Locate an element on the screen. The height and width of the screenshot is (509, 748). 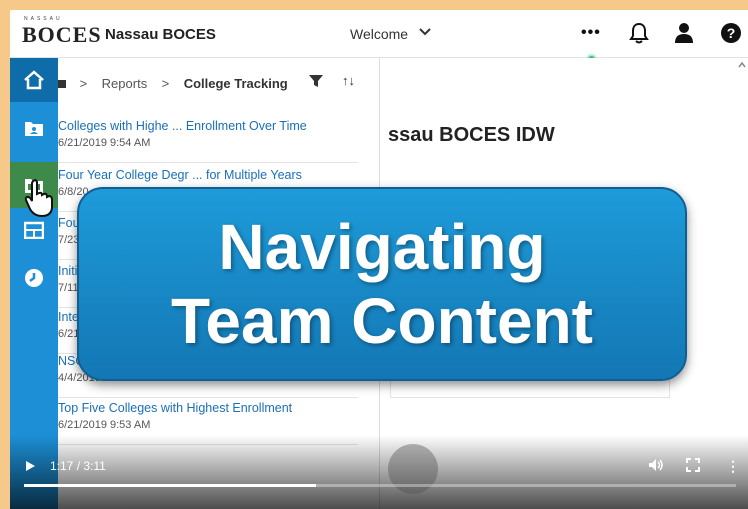
home-icon is located at coordinates (34, 80).